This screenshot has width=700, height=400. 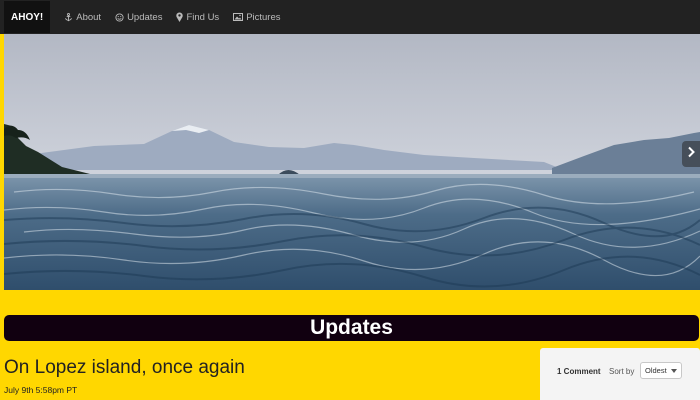 What do you see at coordinates (579, 371) in the screenshot?
I see `comment-count: 1 Comment` at bounding box center [579, 371].